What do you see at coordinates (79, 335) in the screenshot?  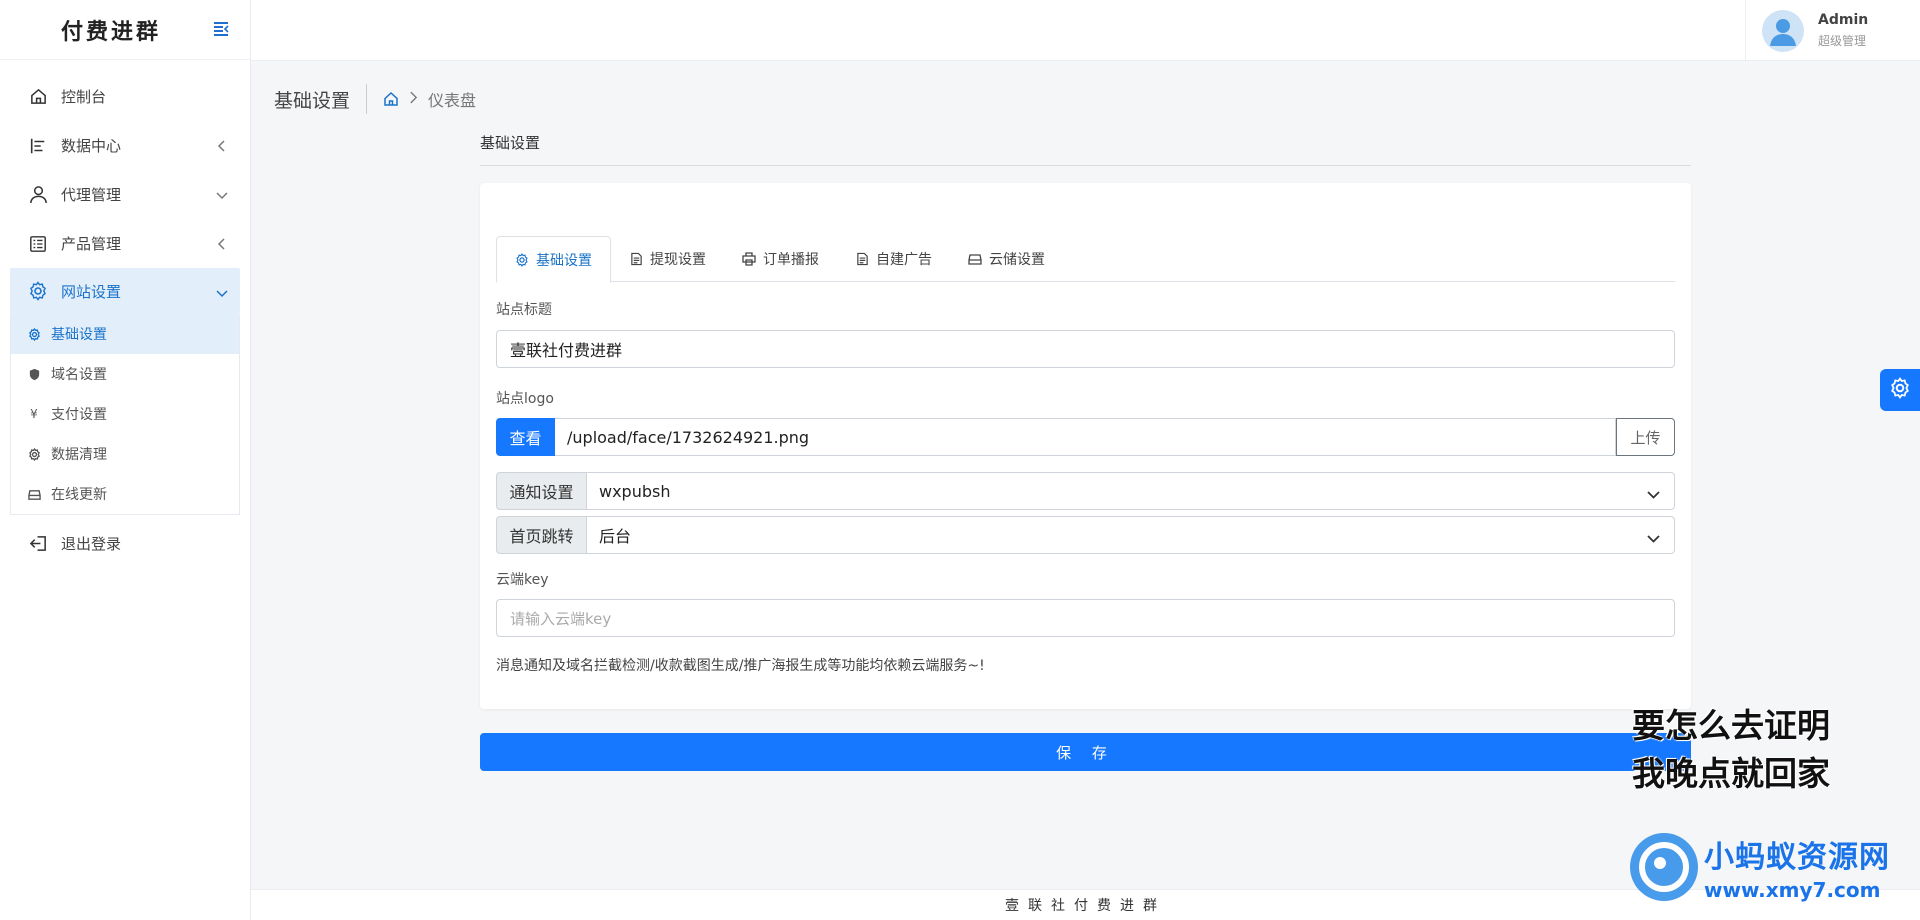 I see `submenu-item-label: 基础设置` at bounding box center [79, 335].